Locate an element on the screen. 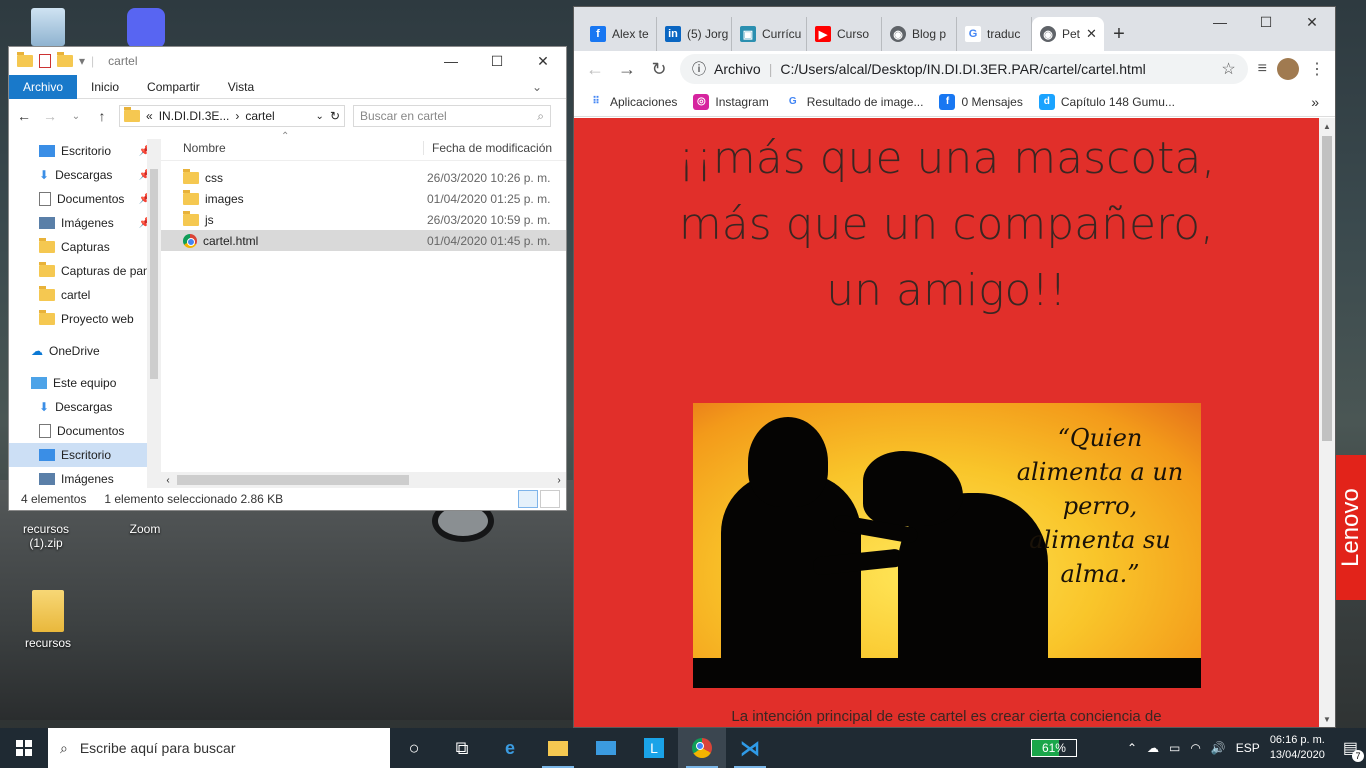 This screenshot has width=1366, height=768. bookmark-item: ◎ Instagram is located at coordinates (731, 101).